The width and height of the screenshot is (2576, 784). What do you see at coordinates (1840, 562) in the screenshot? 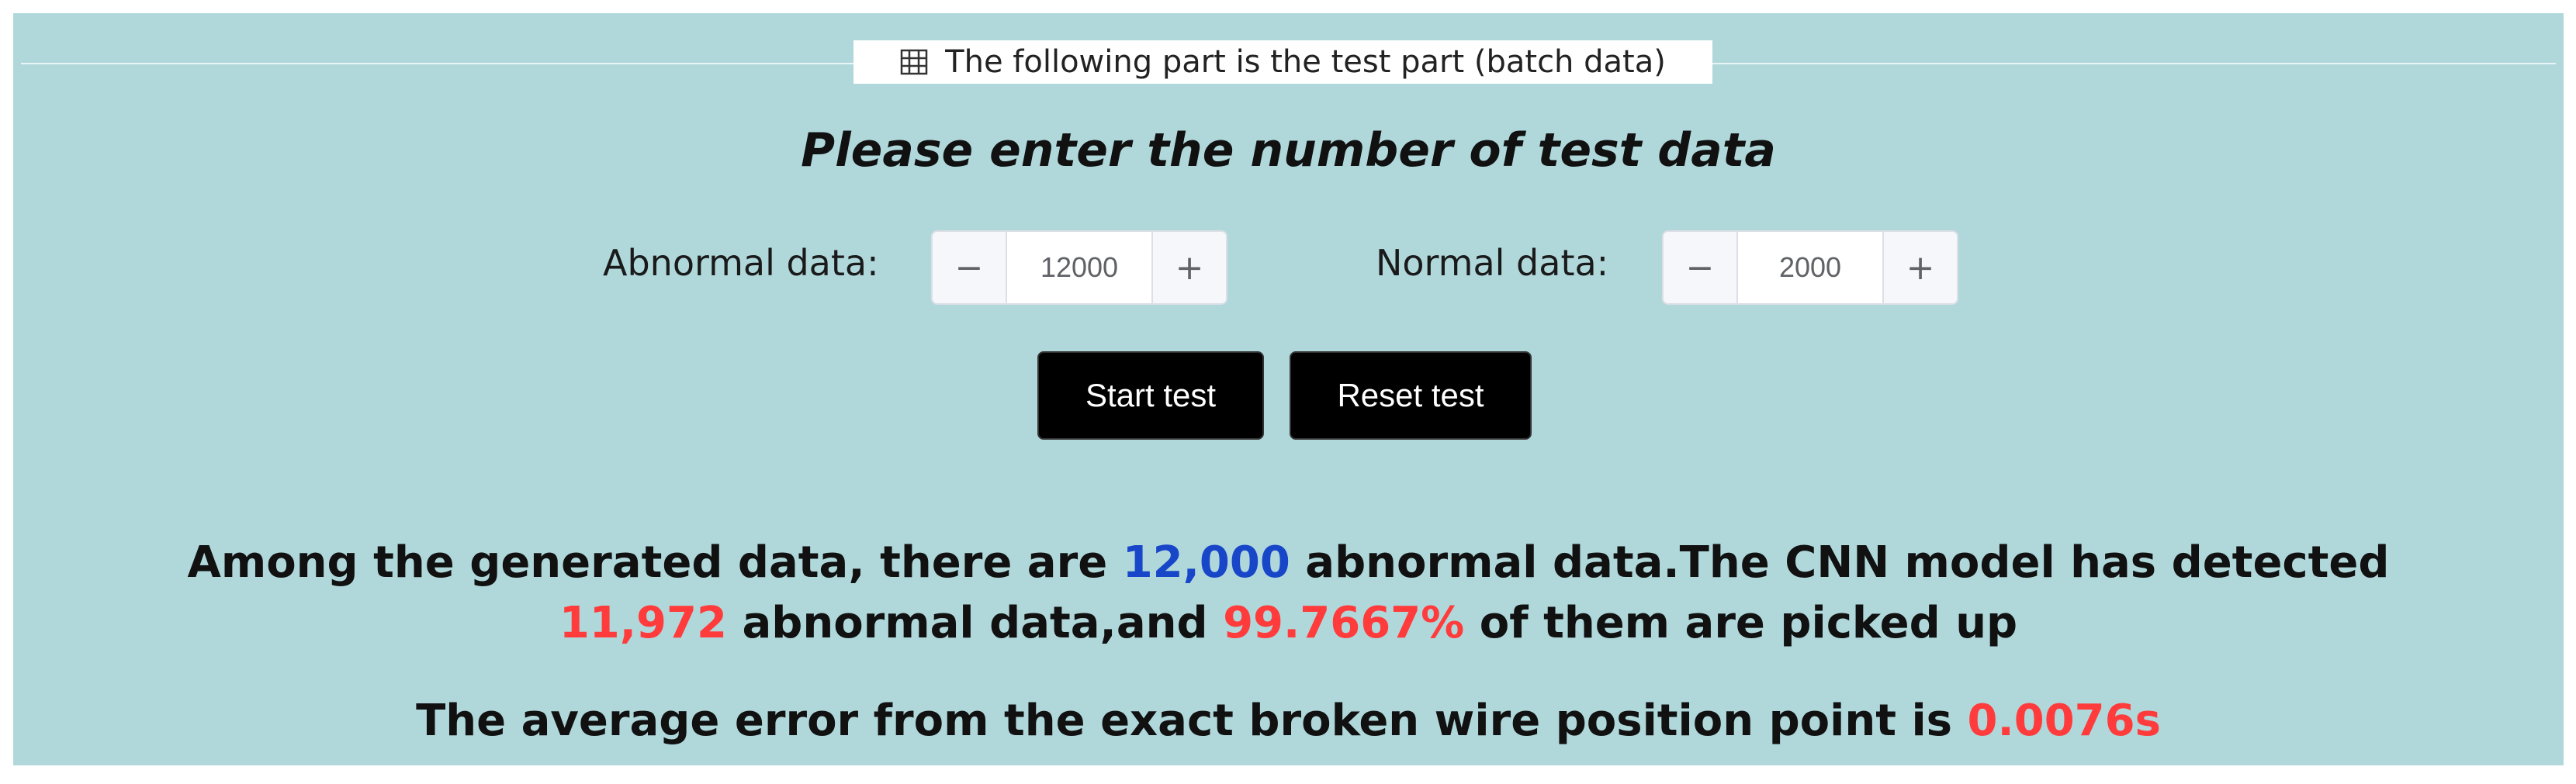
I see `result-text-2: abnormal data.The CNN model has detected` at bounding box center [1840, 562].